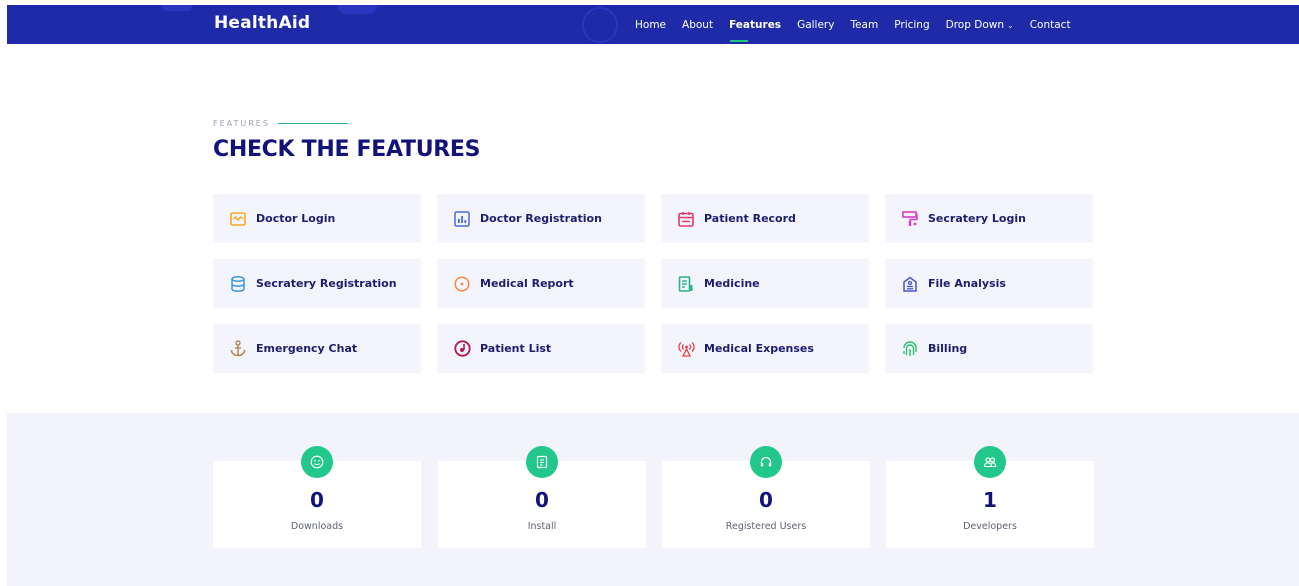 Image resolution: width=1299 pixels, height=586 pixels. What do you see at coordinates (766, 462) in the screenshot?
I see `headphones-icon` at bounding box center [766, 462].